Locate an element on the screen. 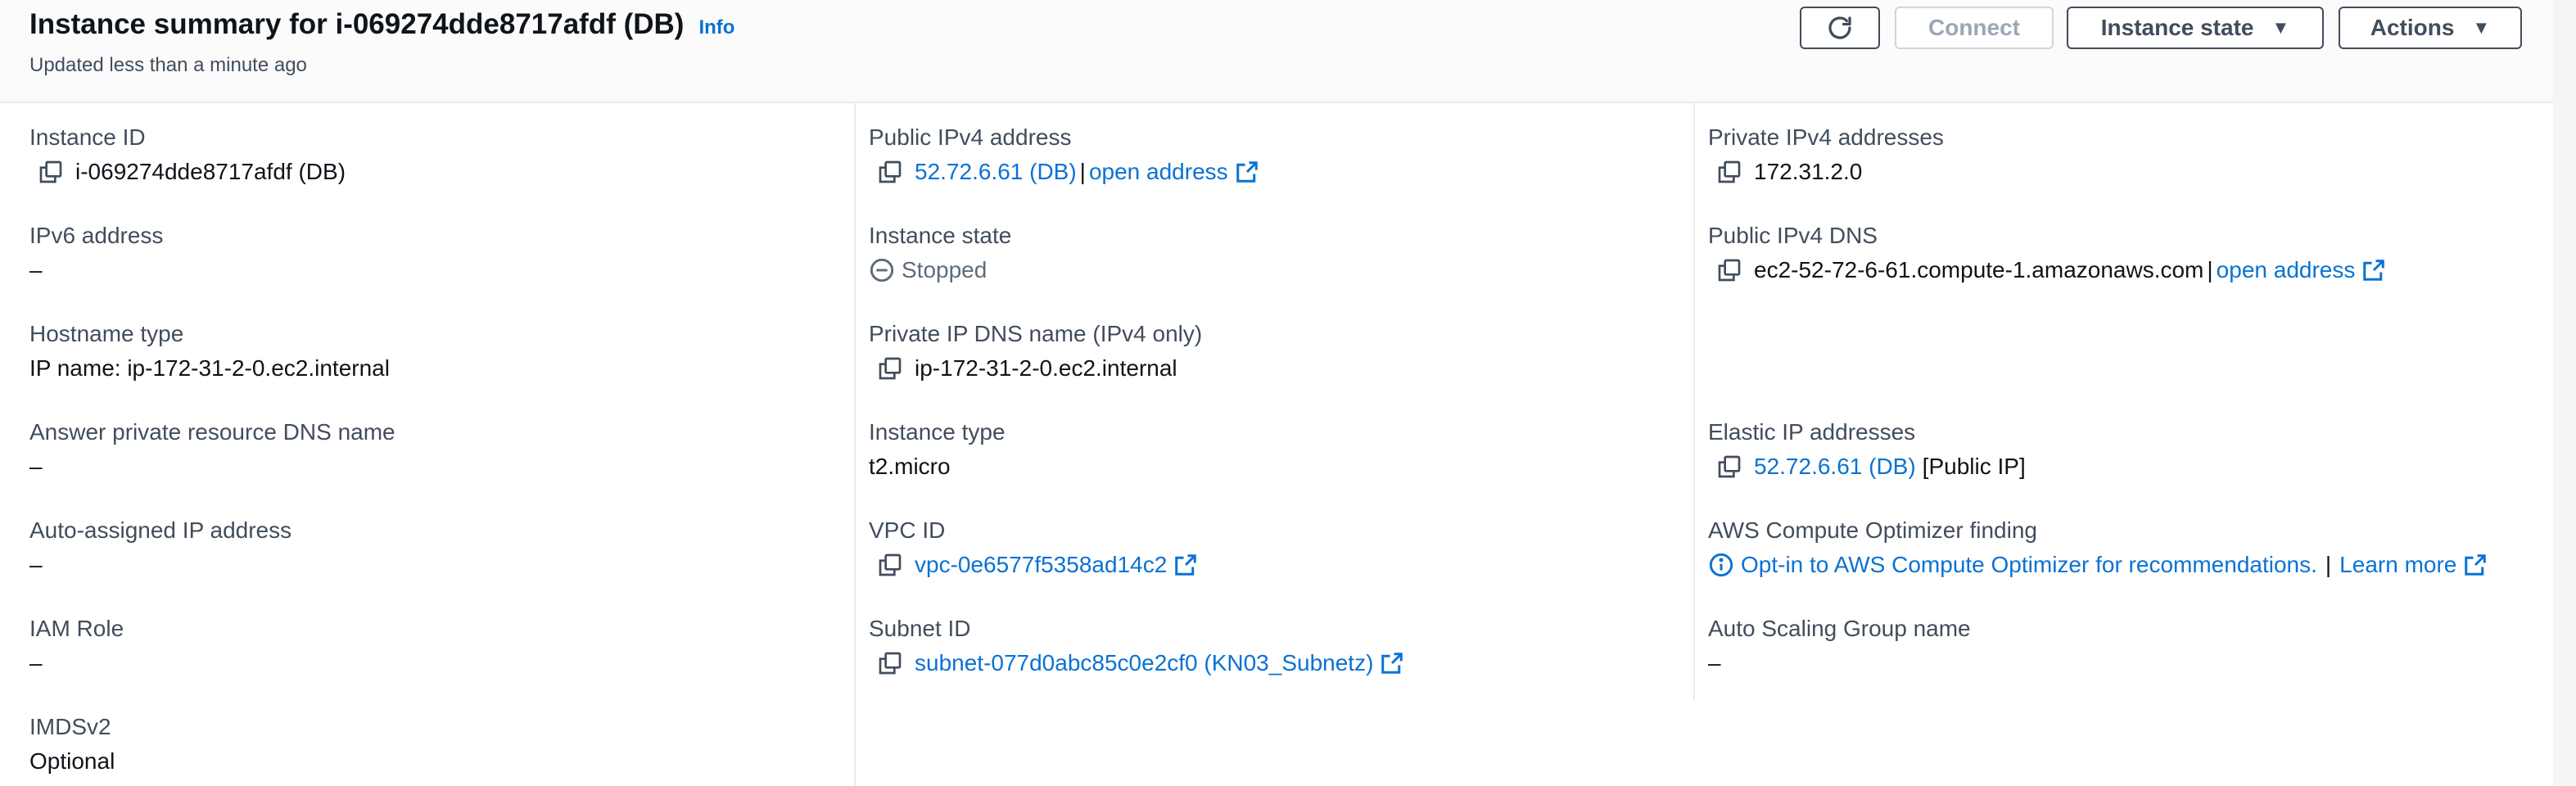  ipv6-value: – is located at coordinates (36, 269).